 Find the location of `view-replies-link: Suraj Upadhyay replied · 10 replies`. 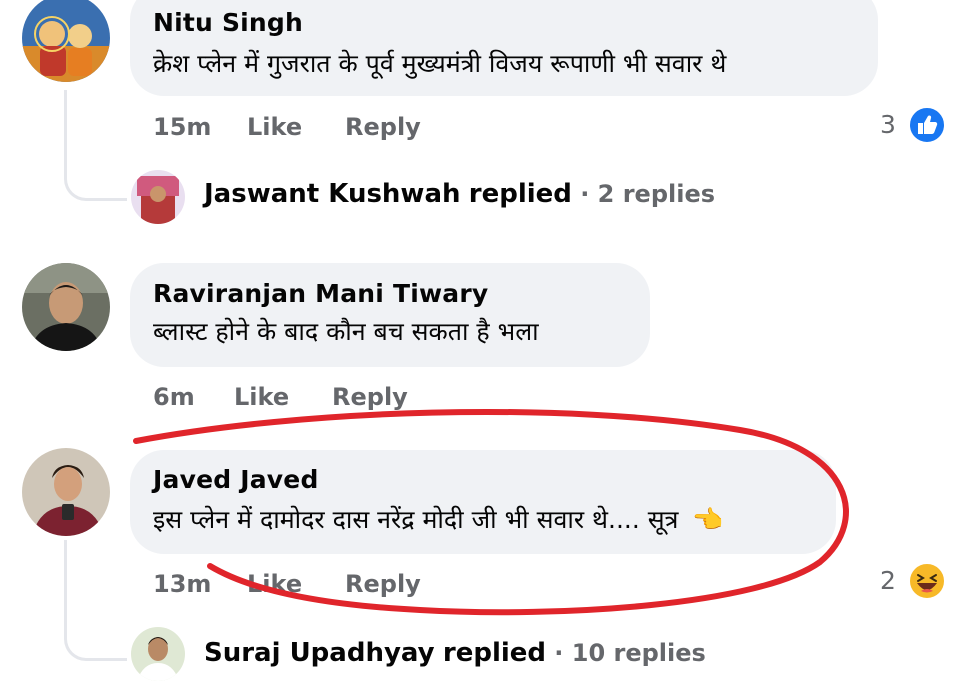

view-replies-link: Suraj Upadhyay replied · 10 replies is located at coordinates (455, 653).